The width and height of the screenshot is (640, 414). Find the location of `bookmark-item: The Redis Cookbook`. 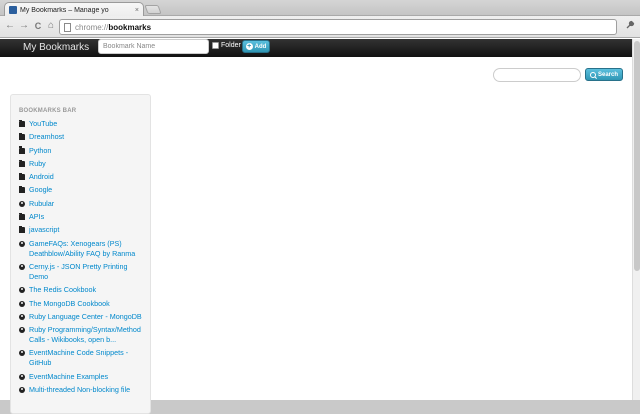

bookmark-item: The Redis Cookbook is located at coordinates (83, 290).